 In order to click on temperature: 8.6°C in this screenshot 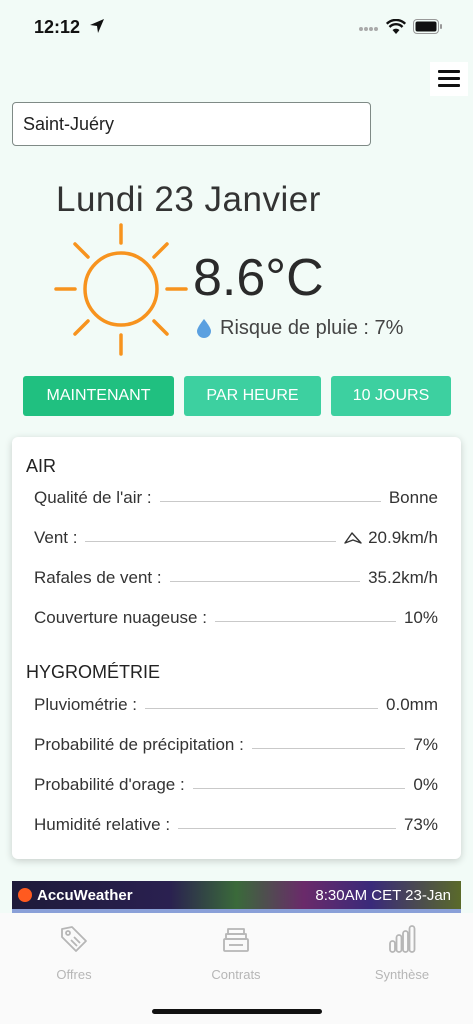, I will do `click(258, 278)`.